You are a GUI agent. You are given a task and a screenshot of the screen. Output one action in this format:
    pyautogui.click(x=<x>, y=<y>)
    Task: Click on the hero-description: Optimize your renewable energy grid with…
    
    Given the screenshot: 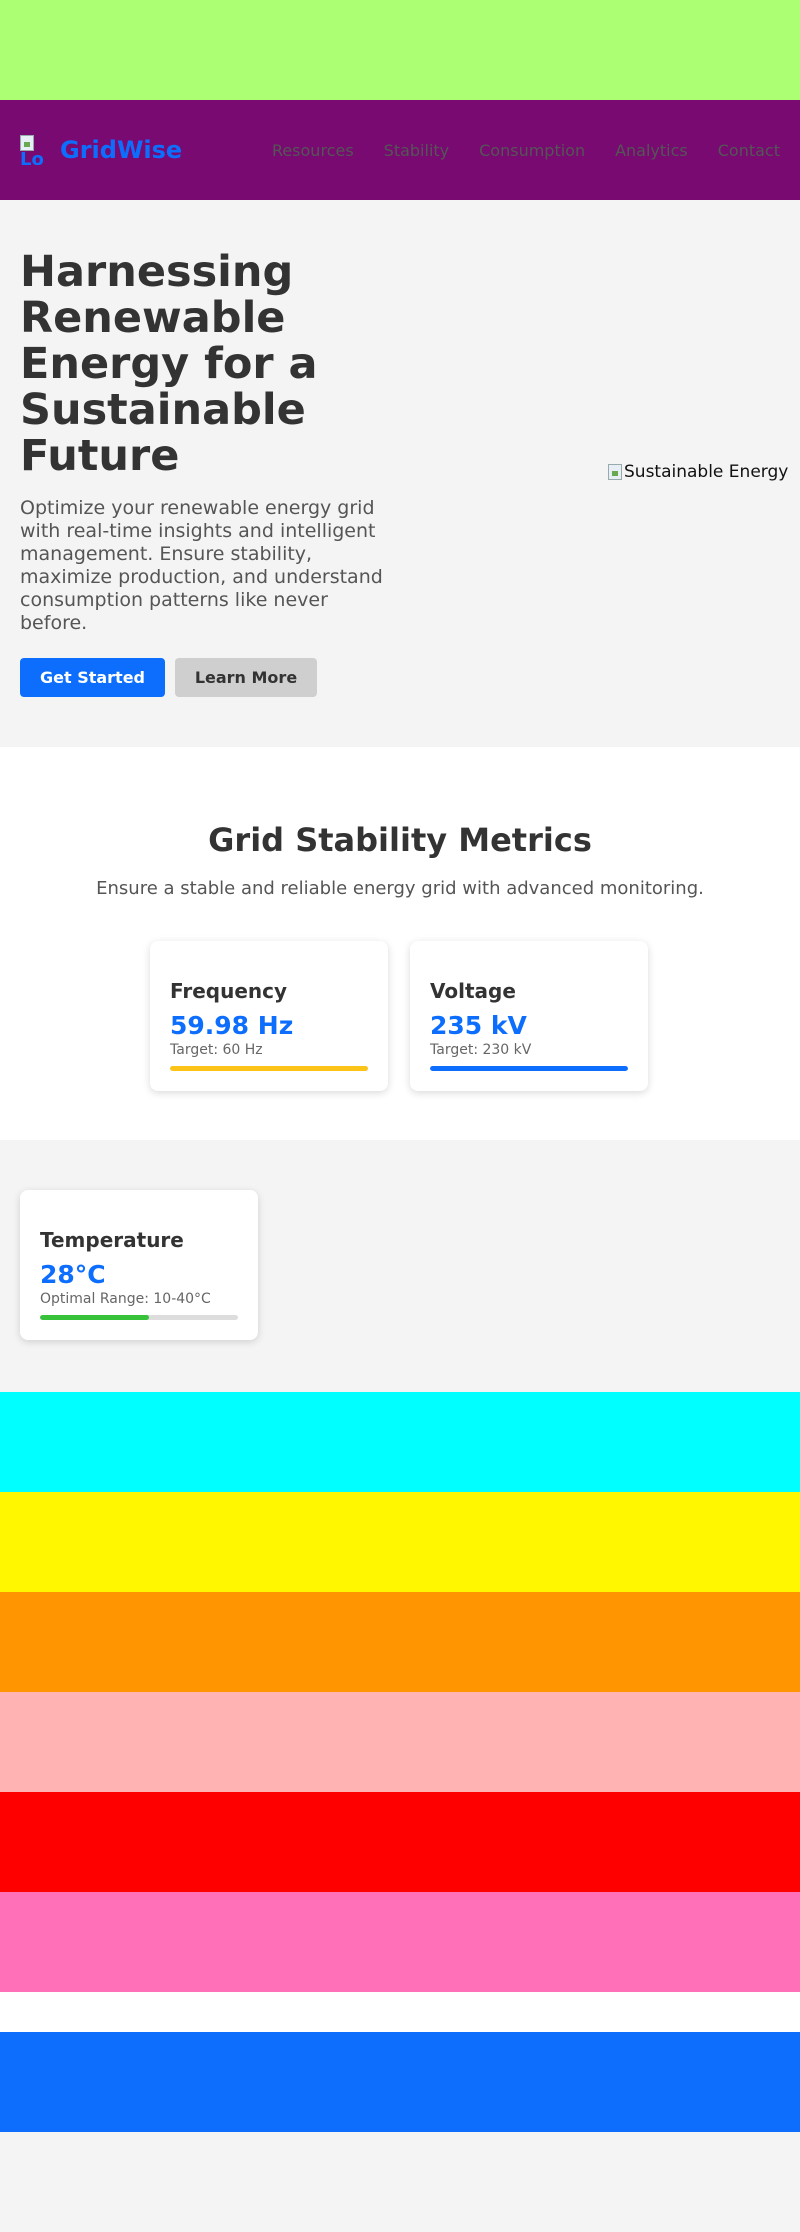 What is the action you would take?
    pyautogui.click(x=201, y=565)
    